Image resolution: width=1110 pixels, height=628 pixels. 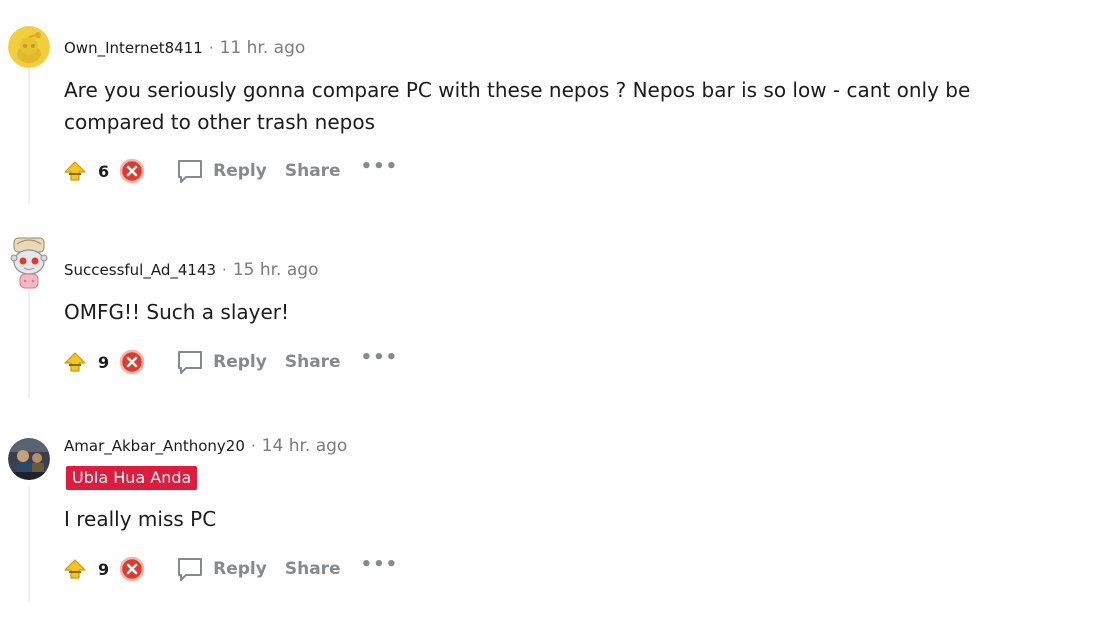 What do you see at coordinates (29, 264) in the screenshot?
I see `snoo-gray-avatar-icon` at bounding box center [29, 264].